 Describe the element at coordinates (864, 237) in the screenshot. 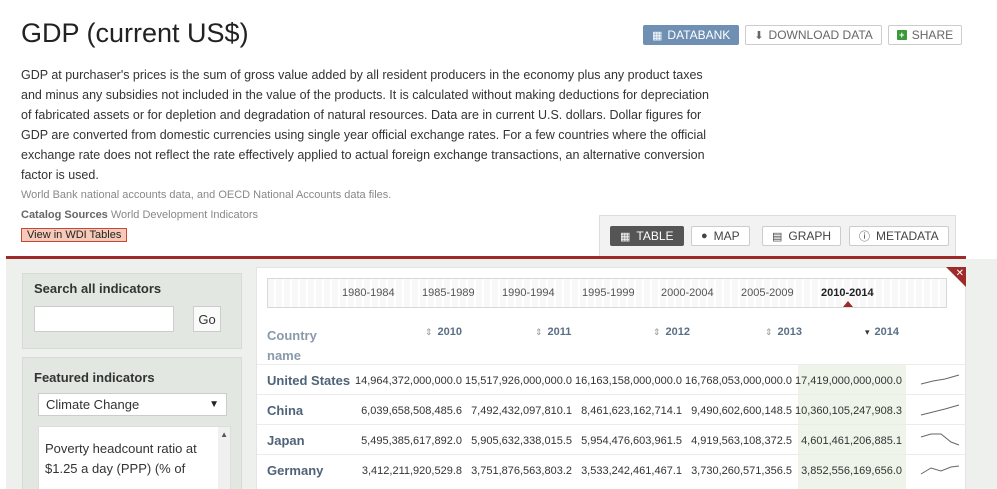

I see `info-icon: ⓘ` at that location.